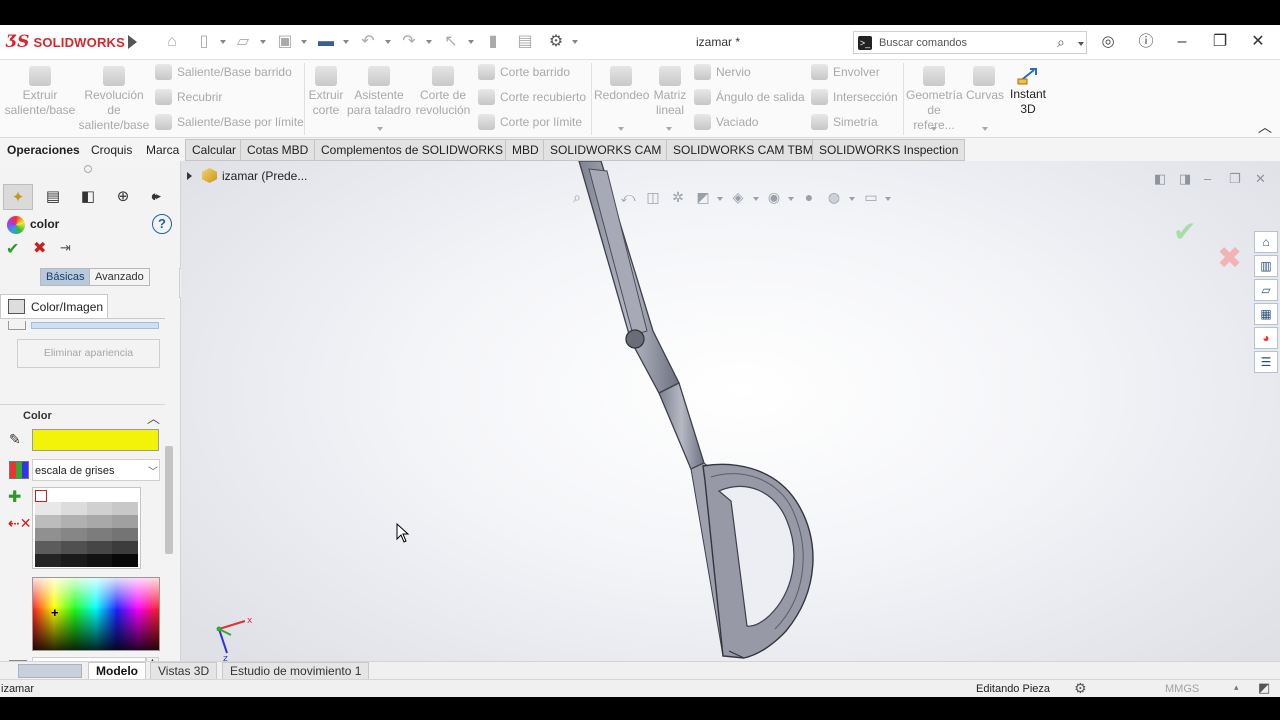 The width and height of the screenshot is (1280, 720). Describe the element at coordinates (346, 42) in the screenshot. I see `print-dropdown-icon` at that location.